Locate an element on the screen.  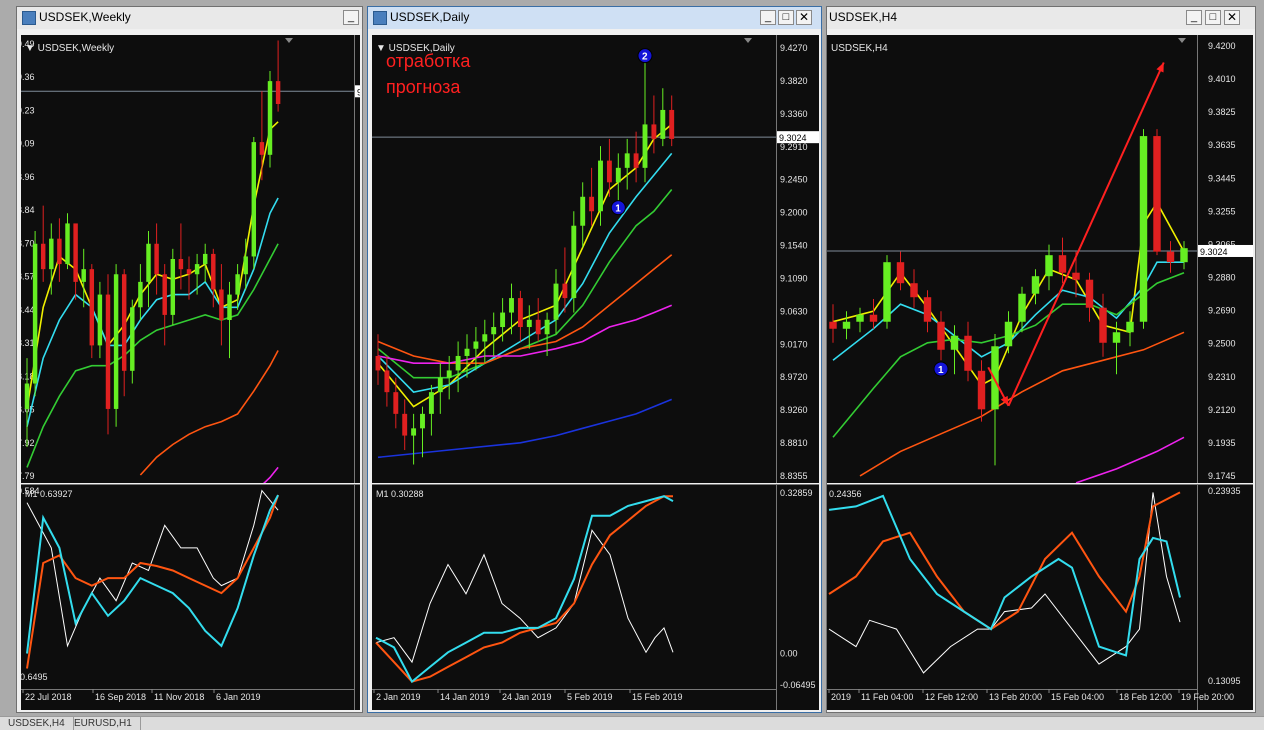
window-titlebar: USDSEK,H4 _ □ ✕ is located at coordinates (1041, 18).